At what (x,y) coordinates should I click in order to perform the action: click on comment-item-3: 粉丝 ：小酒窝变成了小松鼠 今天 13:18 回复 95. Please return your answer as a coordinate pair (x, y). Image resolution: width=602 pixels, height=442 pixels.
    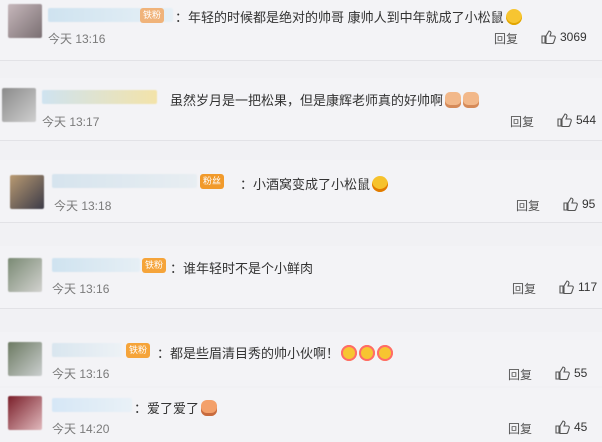
    Looking at the image, I should click on (301, 191).